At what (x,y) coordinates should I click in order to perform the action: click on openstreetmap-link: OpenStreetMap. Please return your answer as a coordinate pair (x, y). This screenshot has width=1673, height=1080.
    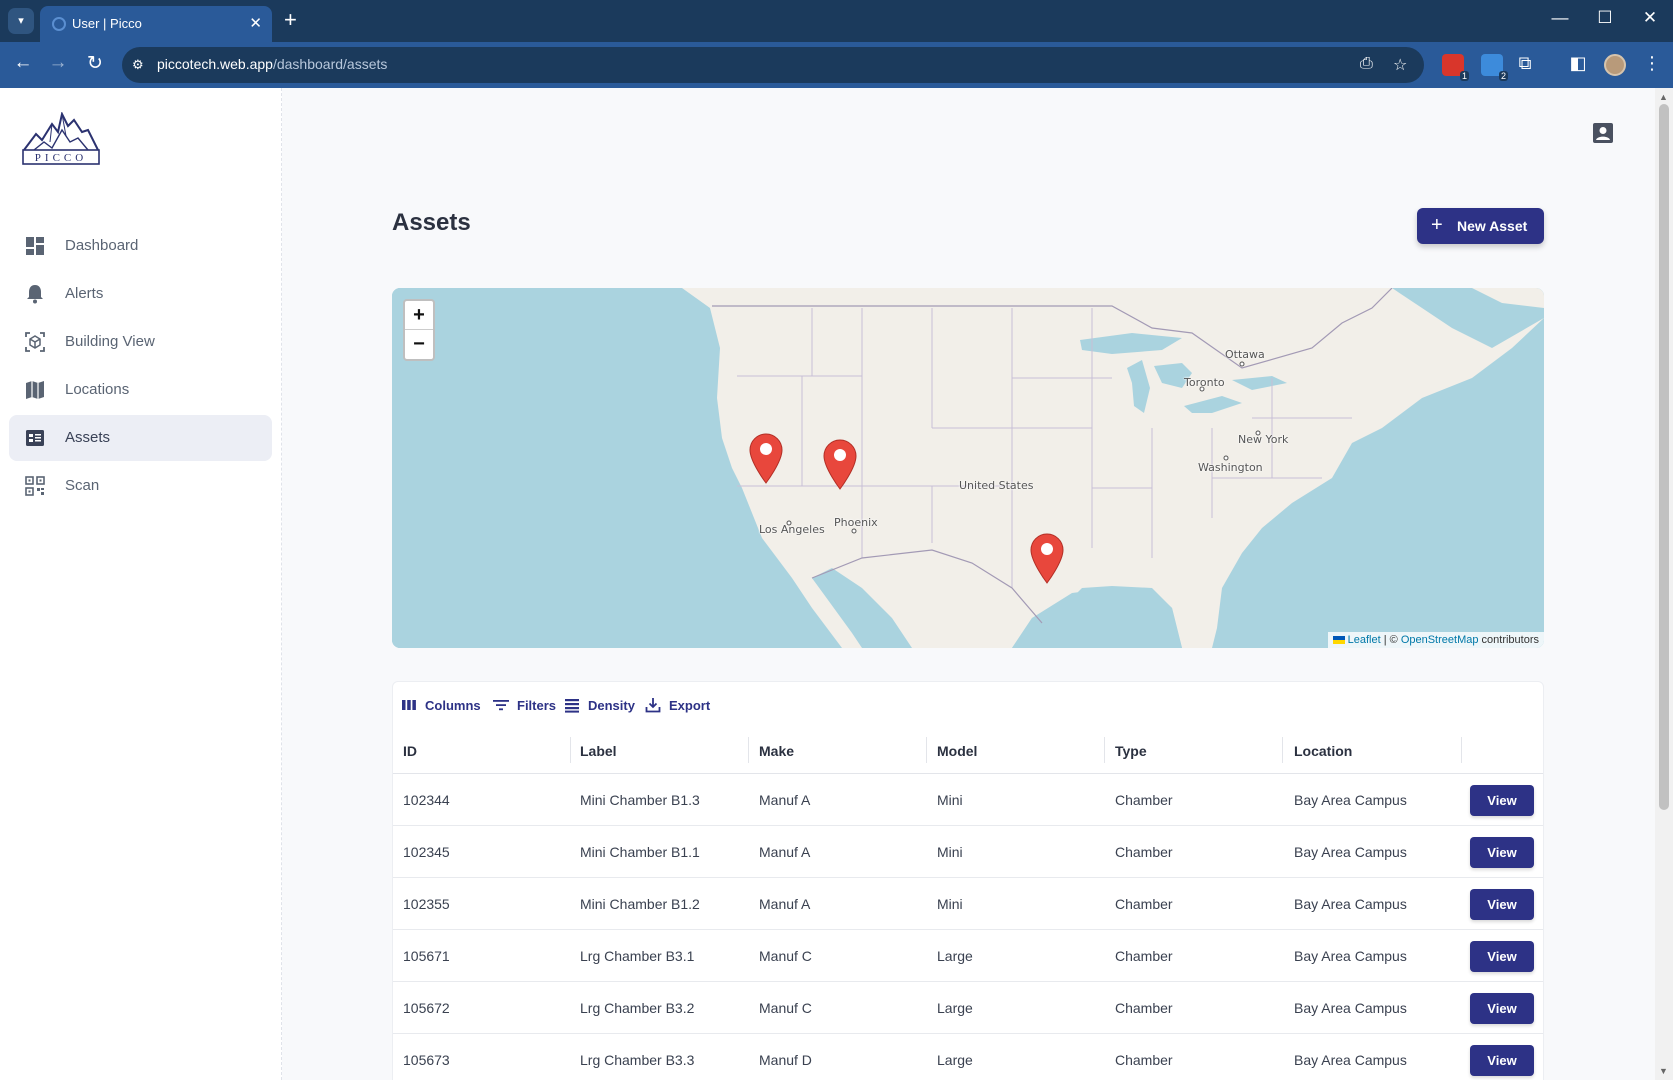
    Looking at the image, I should click on (1440, 640).